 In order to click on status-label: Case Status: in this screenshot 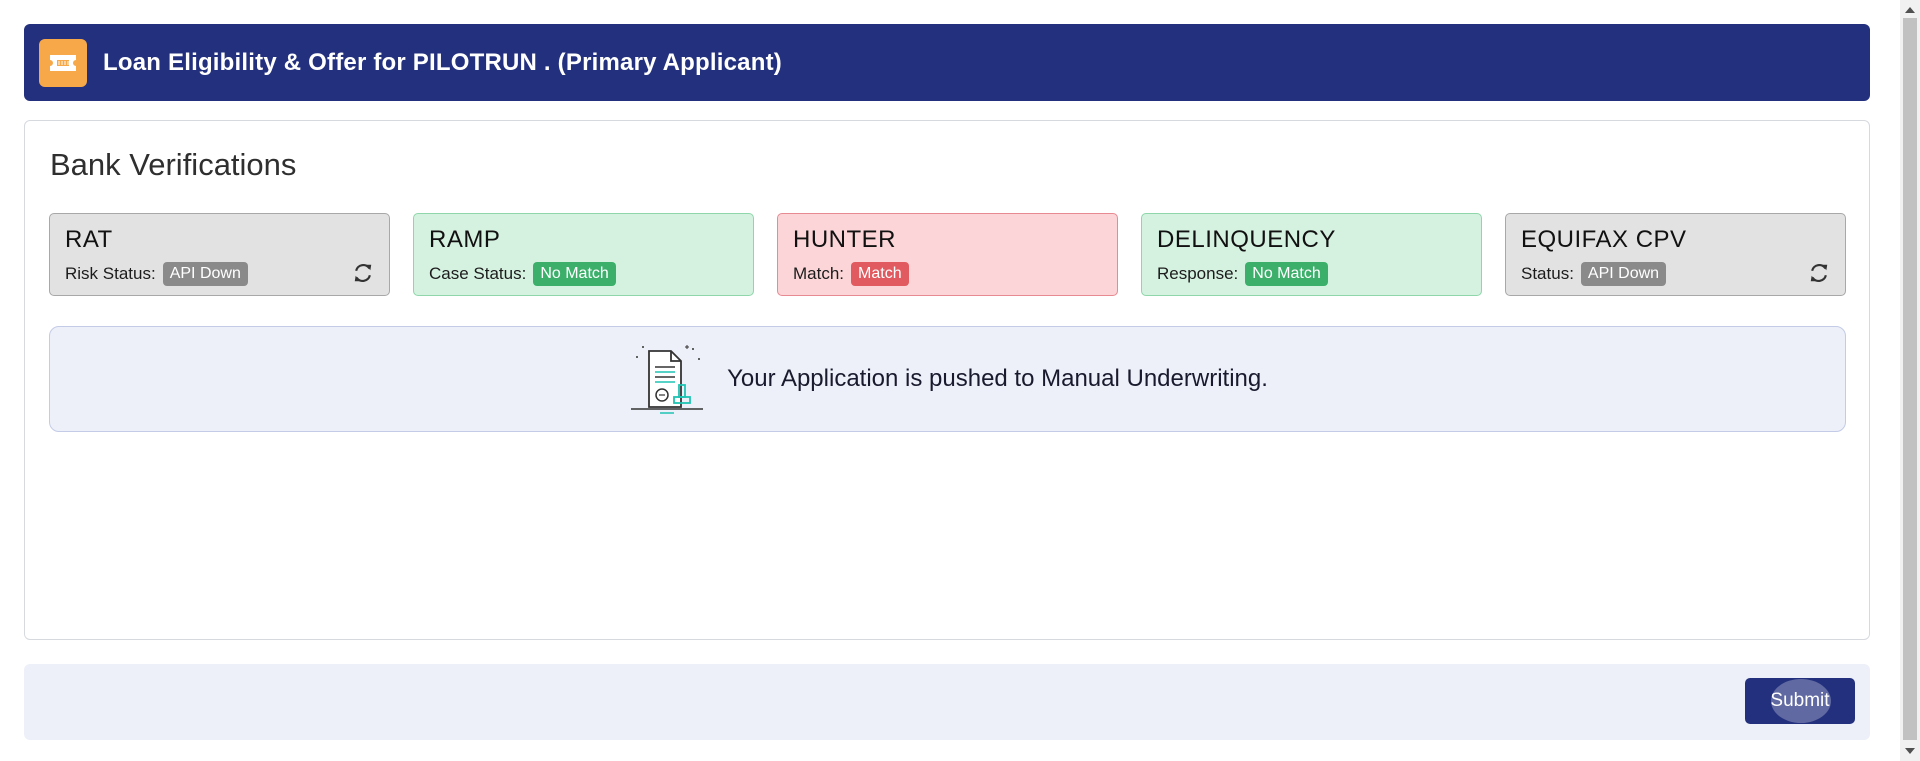, I will do `click(478, 273)`.